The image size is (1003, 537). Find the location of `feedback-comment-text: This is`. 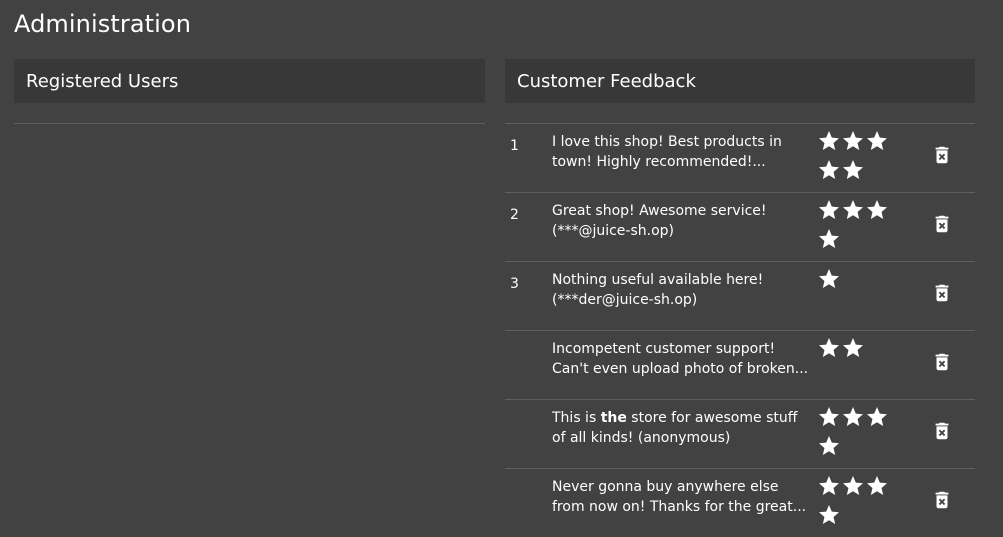

feedback-comment-text: This is is located at coordinates (576, 418).